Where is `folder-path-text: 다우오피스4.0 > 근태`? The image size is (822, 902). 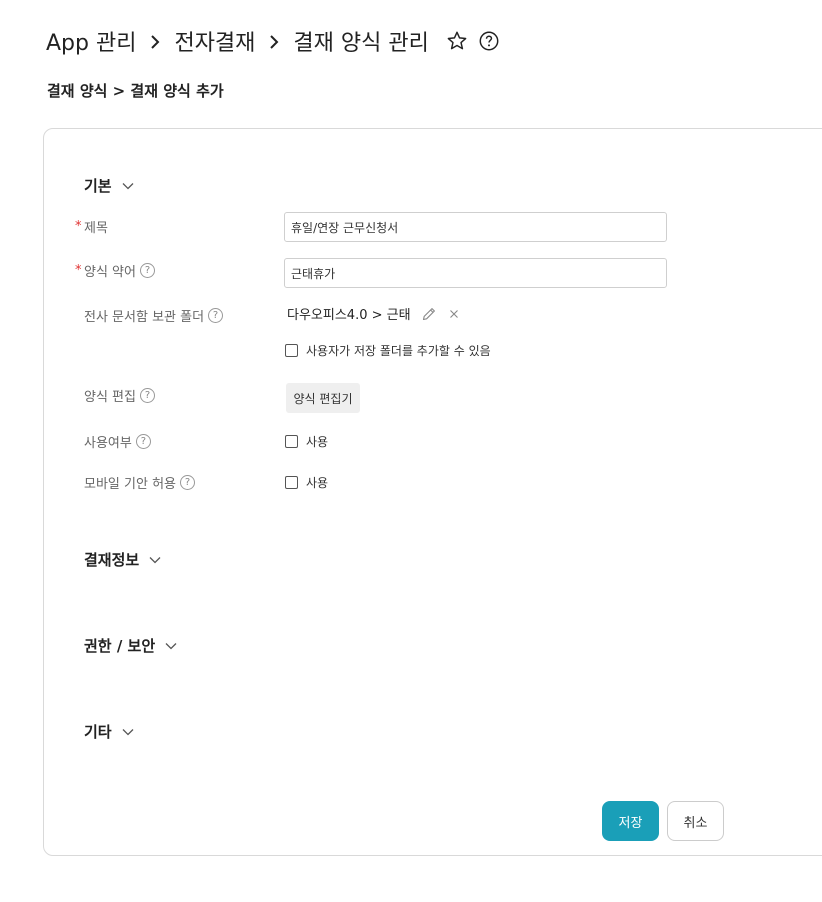
folder-path-text: 다우오피스4.0 > 근태 is located at coordinates (349, 315).